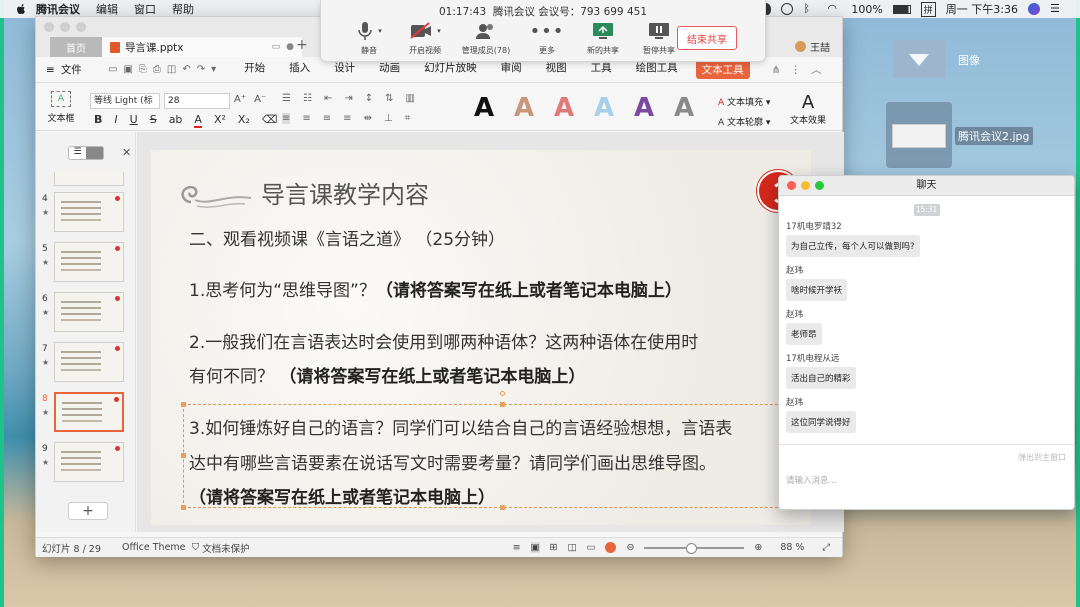 The width and height of the screenshot is (1080, 607). What do you see at coordinates (307, 98) in the screenshot?
I see `numbering-icon: ☷` at bounding box center [307, 98].